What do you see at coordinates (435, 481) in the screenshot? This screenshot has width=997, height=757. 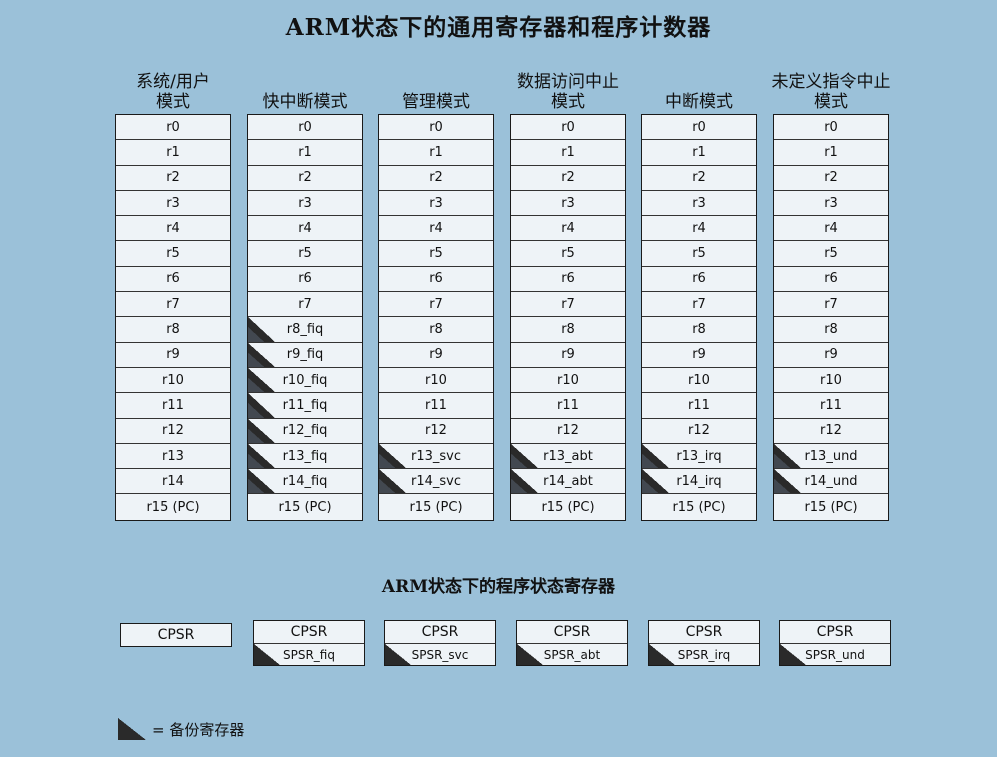 I see `register-label: r14_svc` at bounding box center [435, 481].